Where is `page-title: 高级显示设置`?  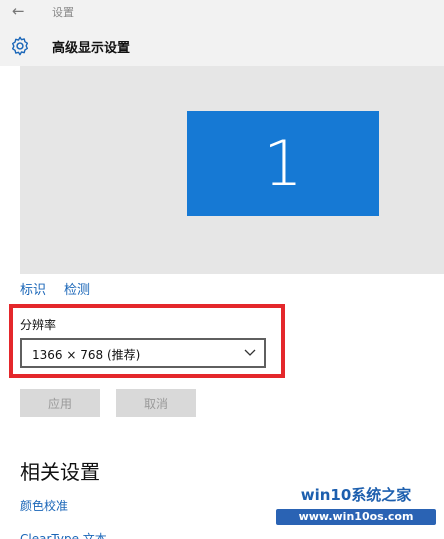 page-title: 高级显示设置 is located at coordinates (91, 48).